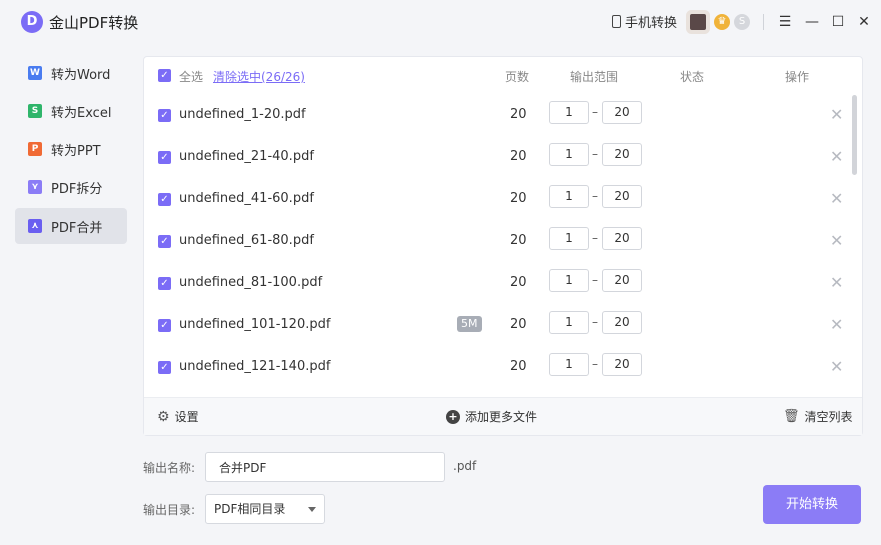  I want to click on panel-footer: ⚙ 设置 + 添加更多文件 🗑 清空列表, so click(503, 416).